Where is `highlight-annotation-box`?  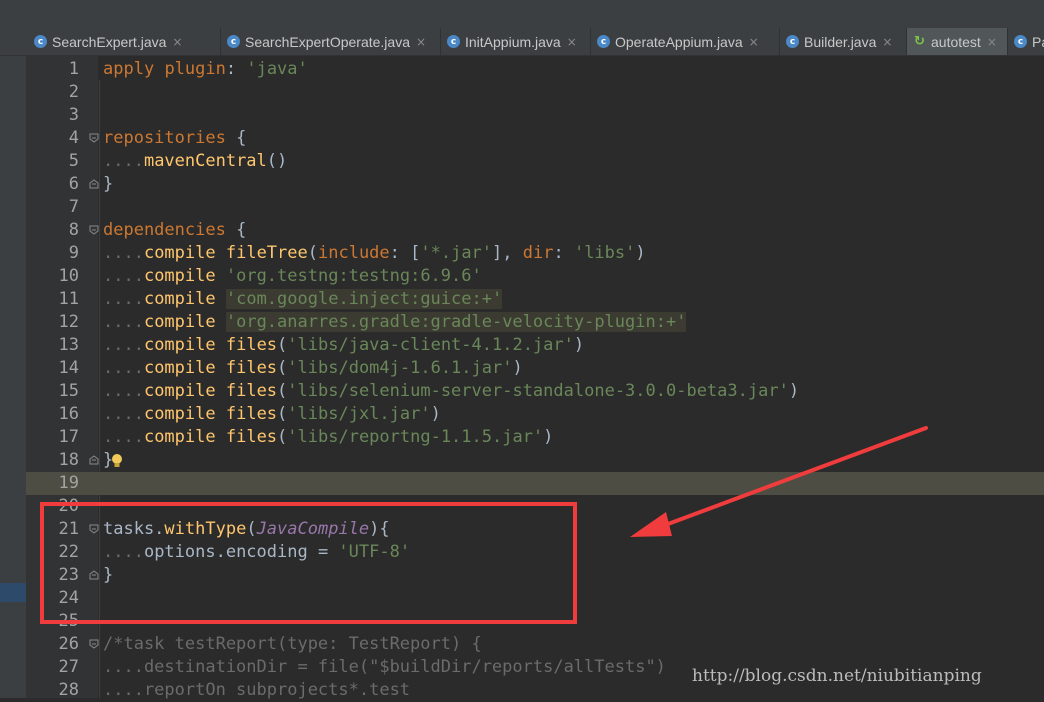 highlight-annotation-box is located at coordinates (308, 563).